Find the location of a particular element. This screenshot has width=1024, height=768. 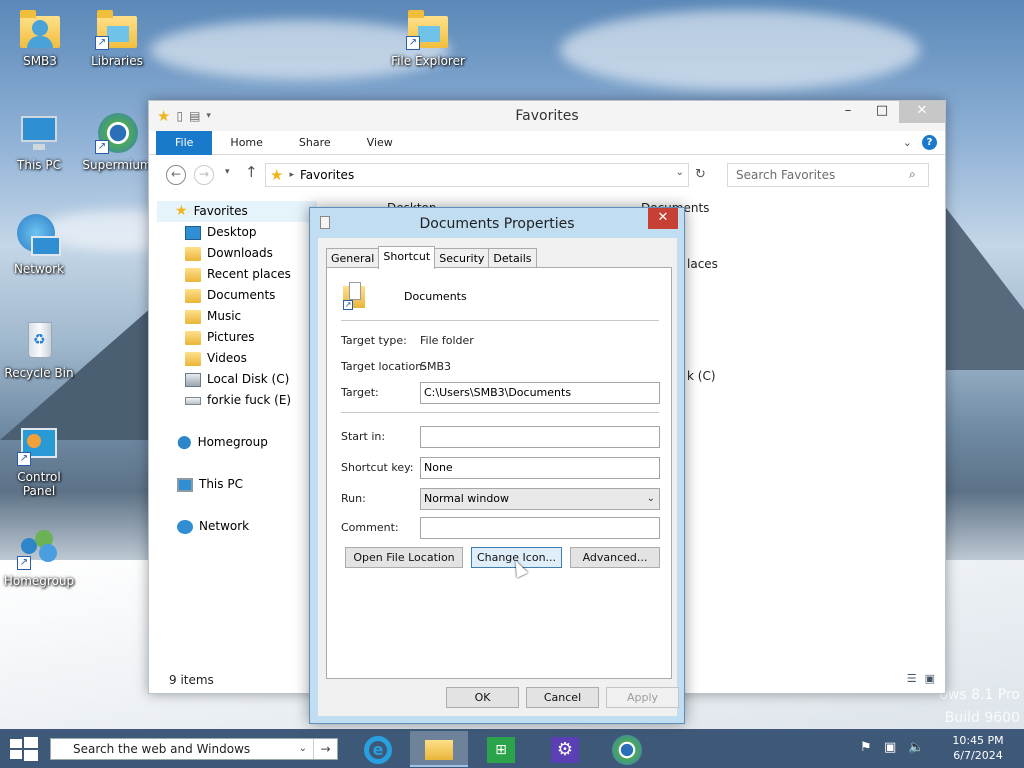

desktop-icon-homegroup: ↗ Homegroup is located at coordinates (39, 557).